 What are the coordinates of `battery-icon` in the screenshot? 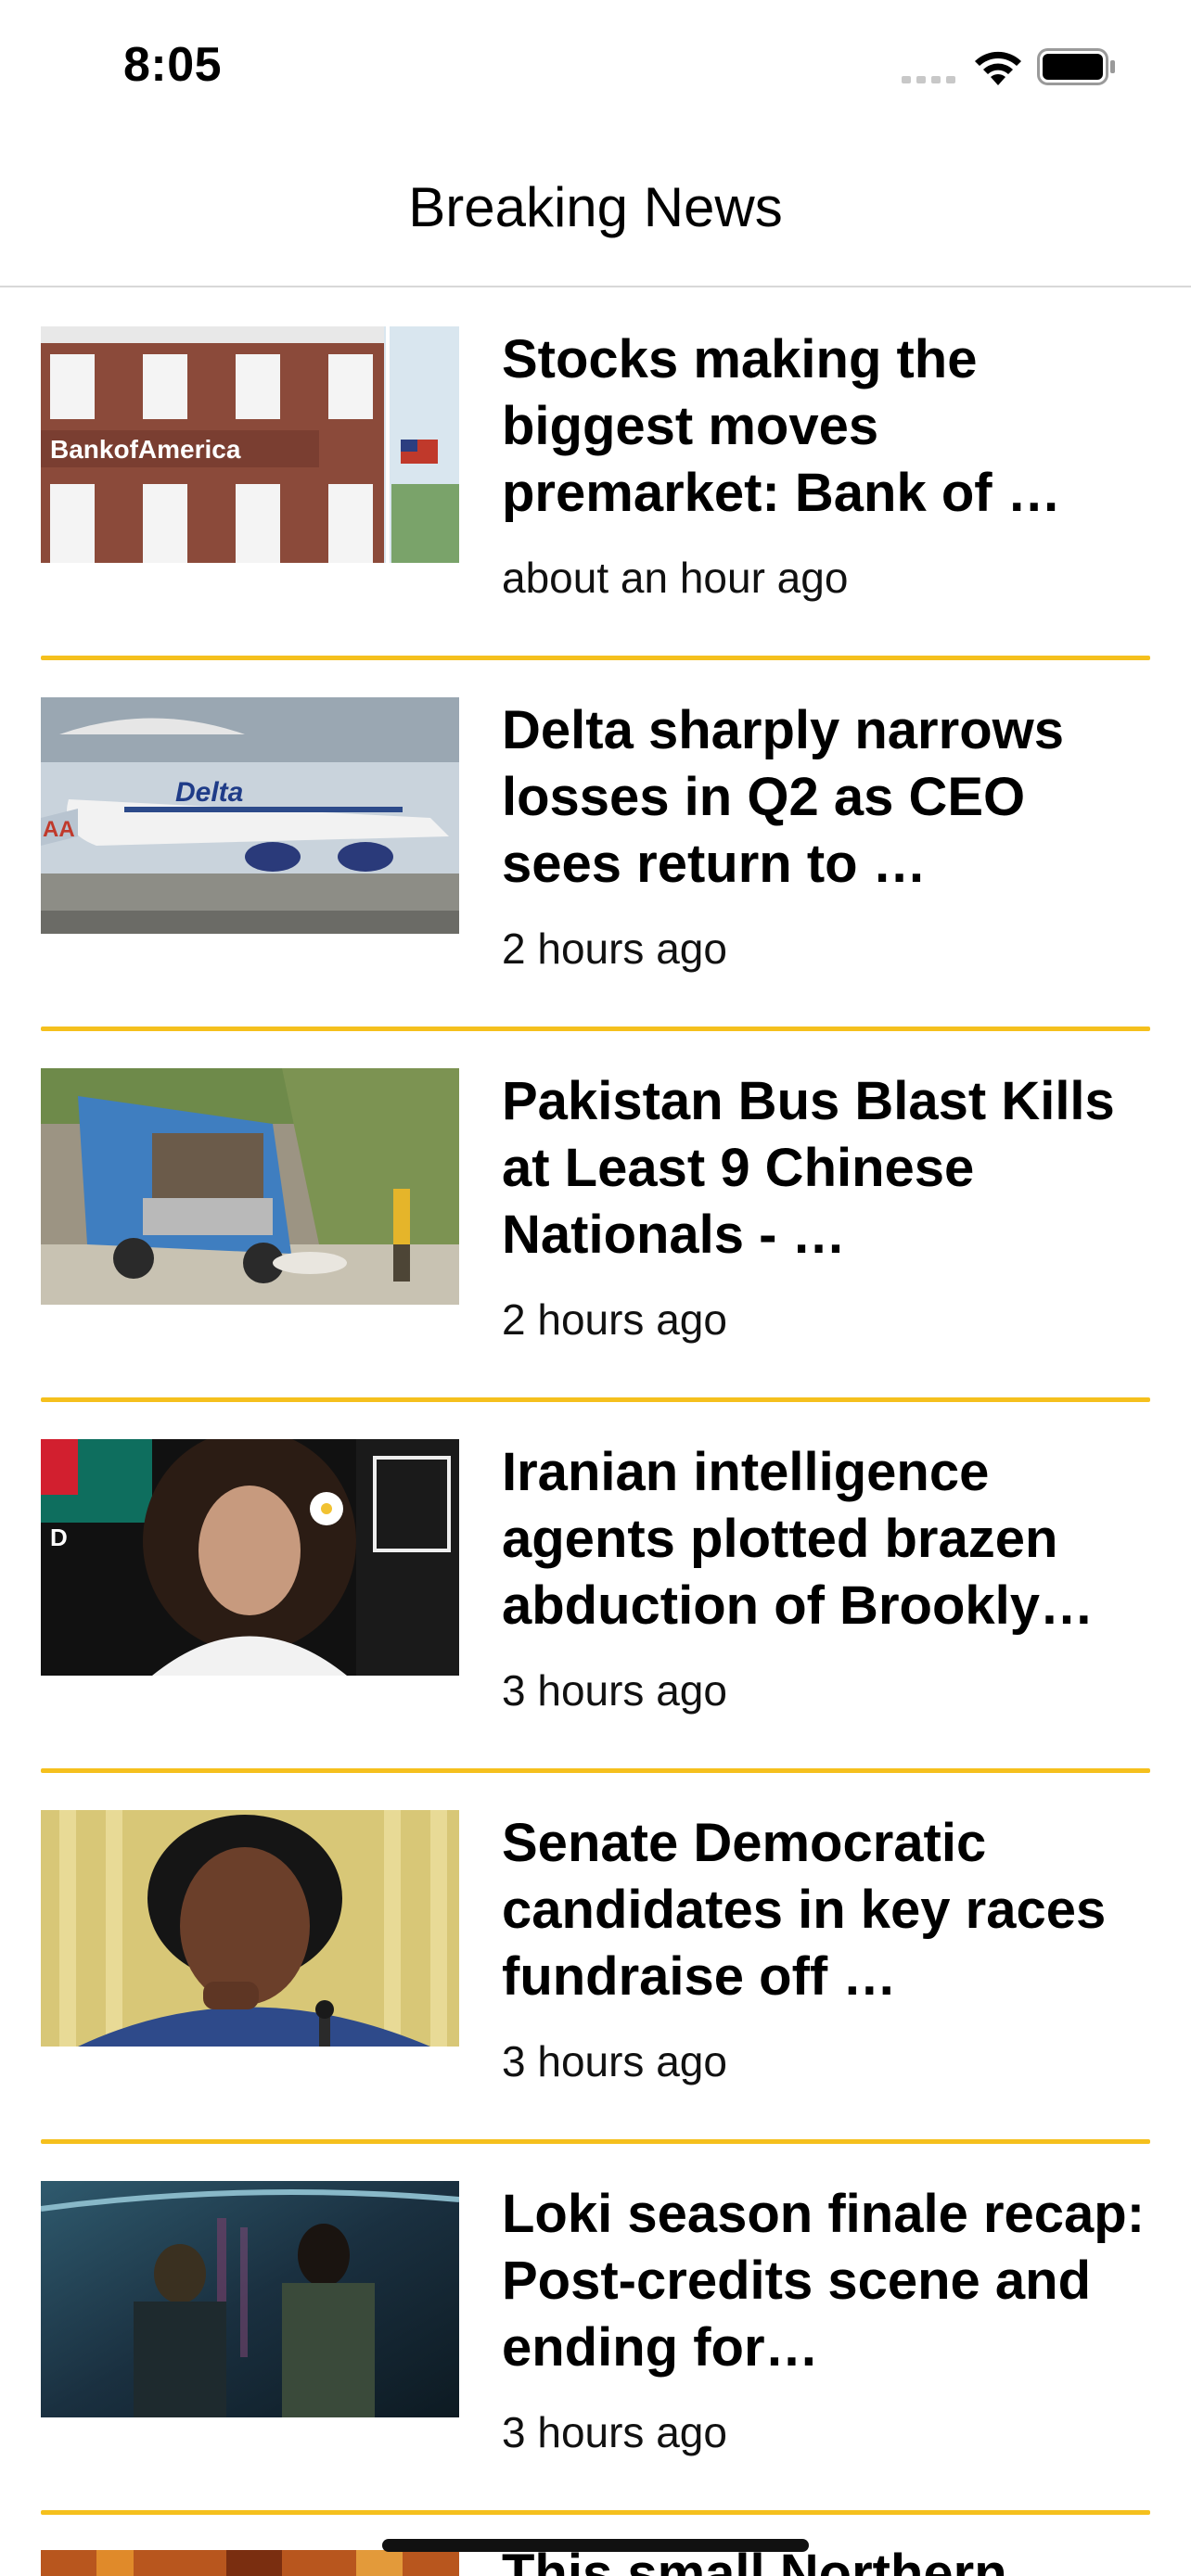 It's located at (1076, 66).